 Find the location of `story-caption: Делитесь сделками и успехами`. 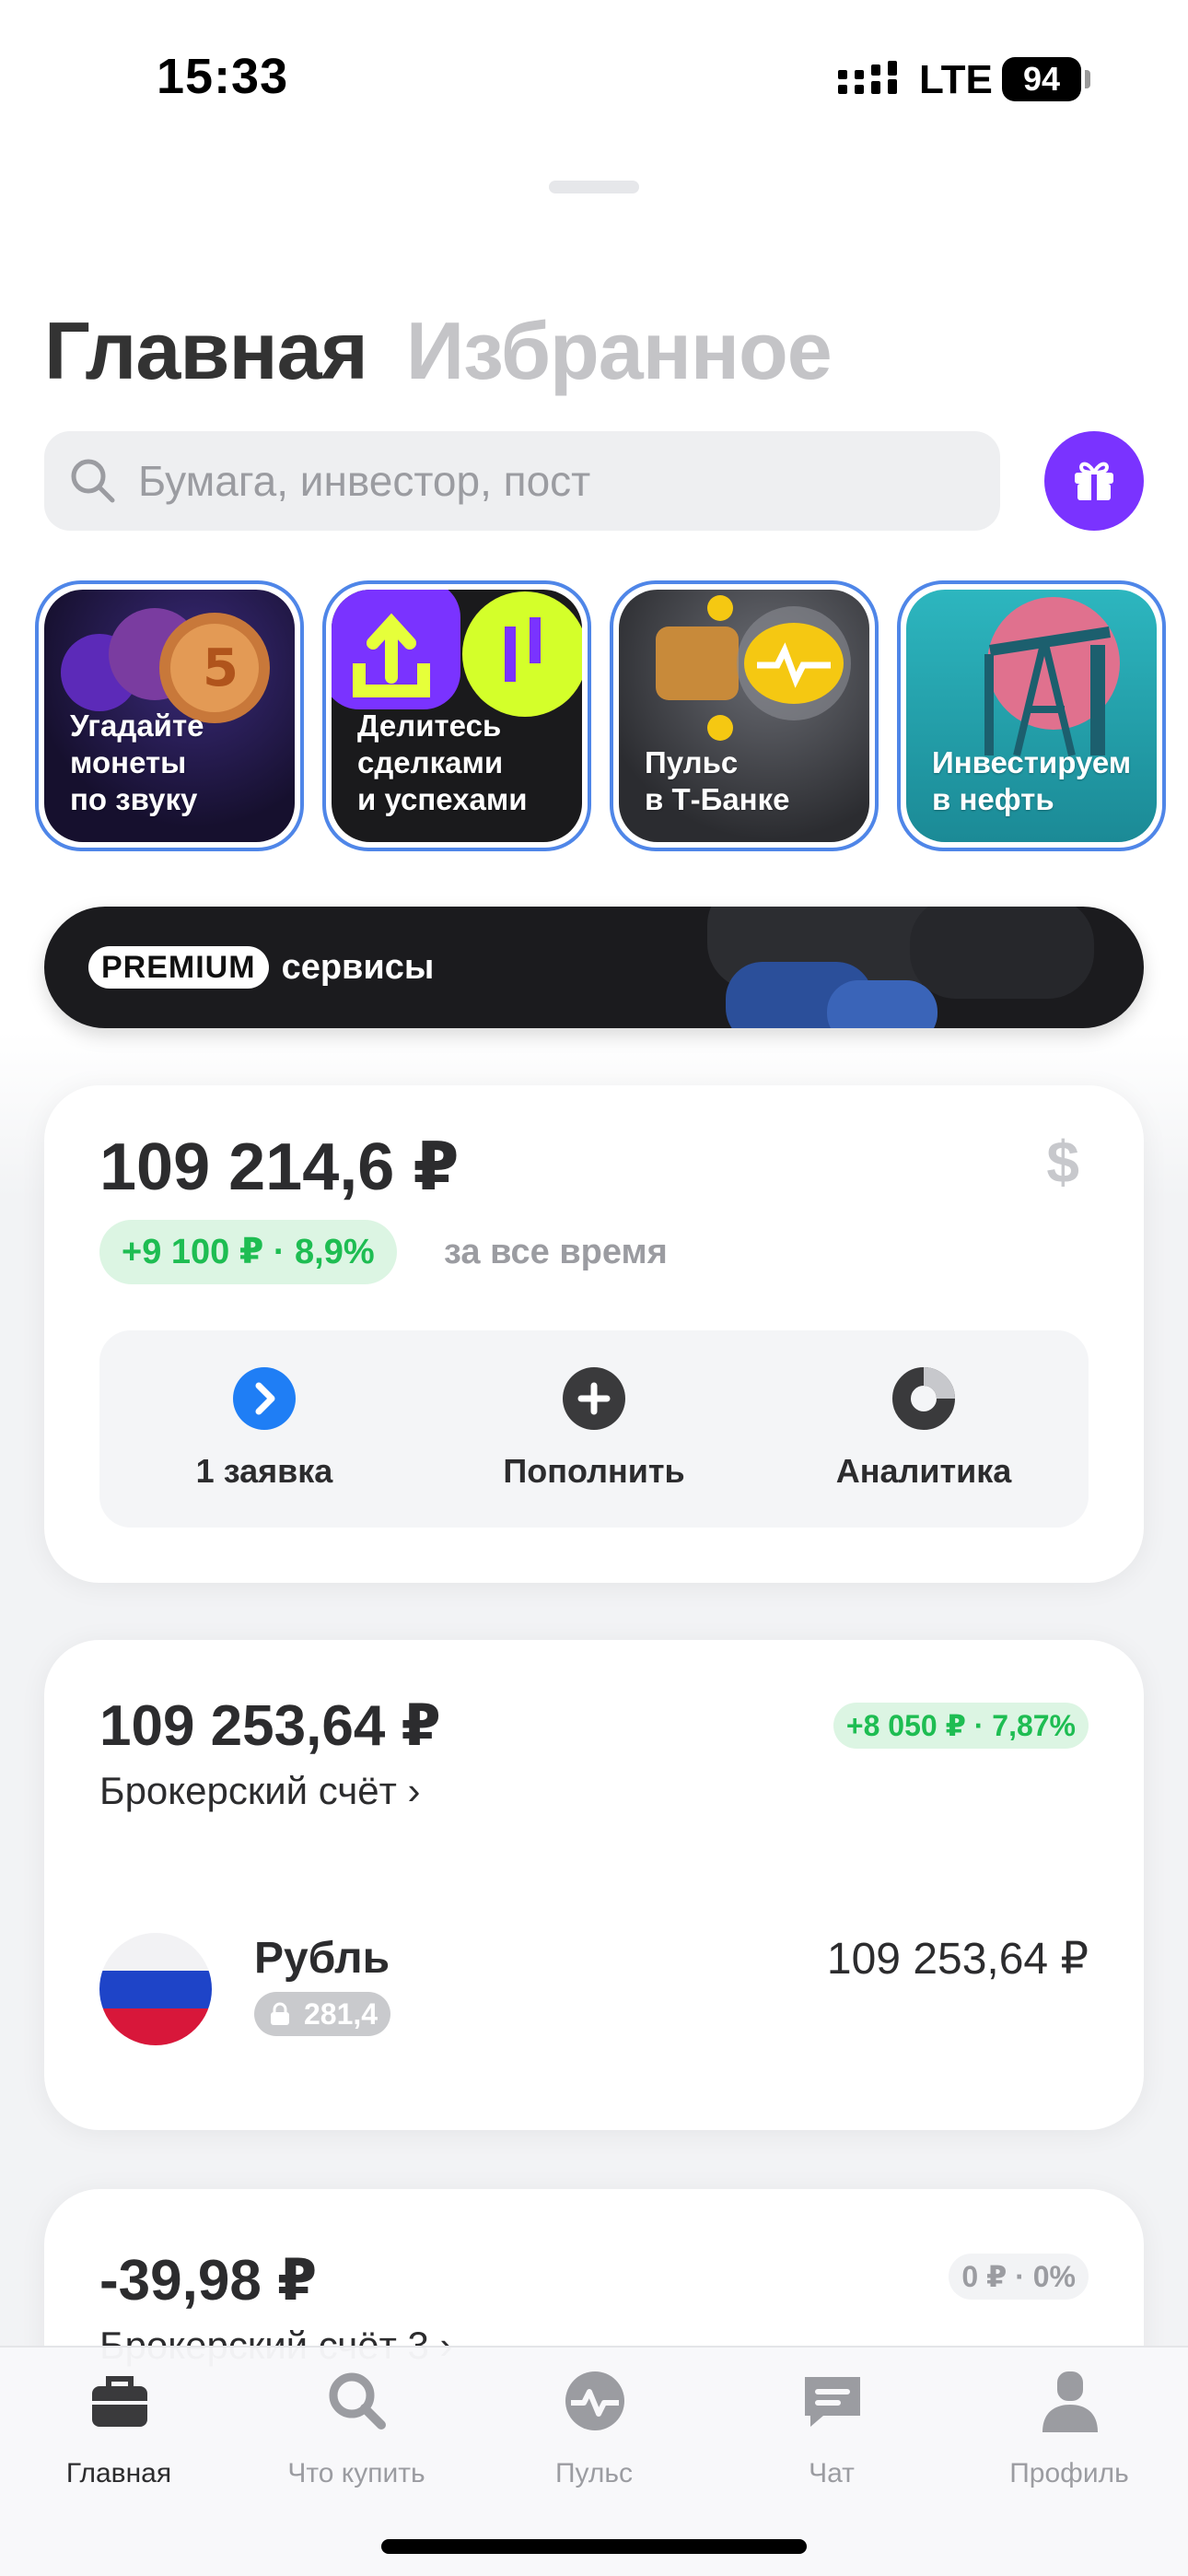

story-caption: Делитесь сделками и успехами is located at coordinates (442, 762).